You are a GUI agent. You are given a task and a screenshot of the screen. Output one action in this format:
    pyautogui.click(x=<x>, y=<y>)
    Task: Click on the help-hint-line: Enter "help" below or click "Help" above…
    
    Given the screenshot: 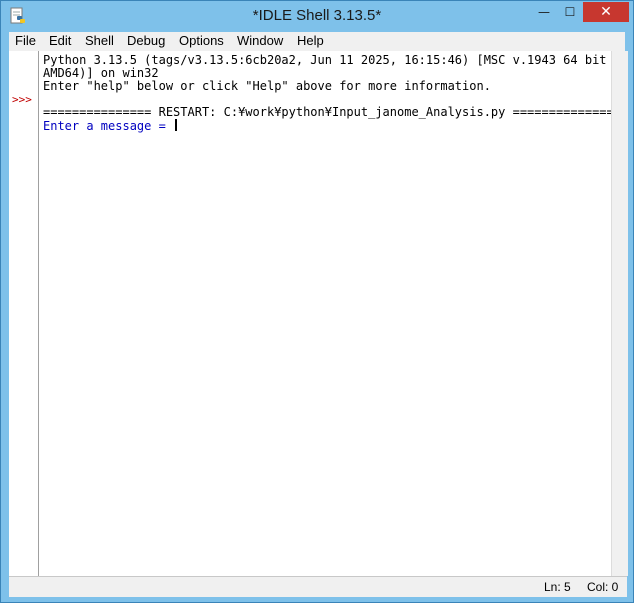 What is the action you would take?
    pyautogui.click(x=267, y=86)
    